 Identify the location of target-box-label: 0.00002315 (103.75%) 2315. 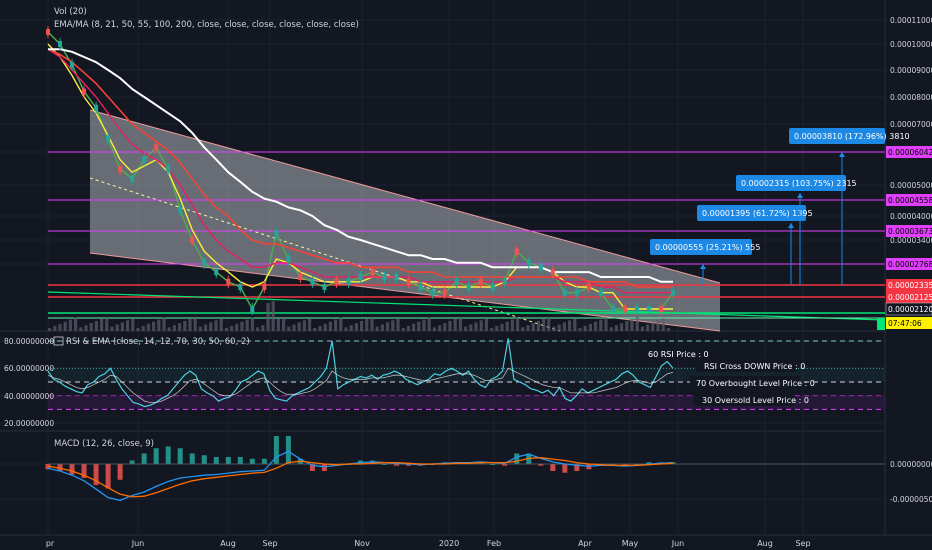
(799, 183).